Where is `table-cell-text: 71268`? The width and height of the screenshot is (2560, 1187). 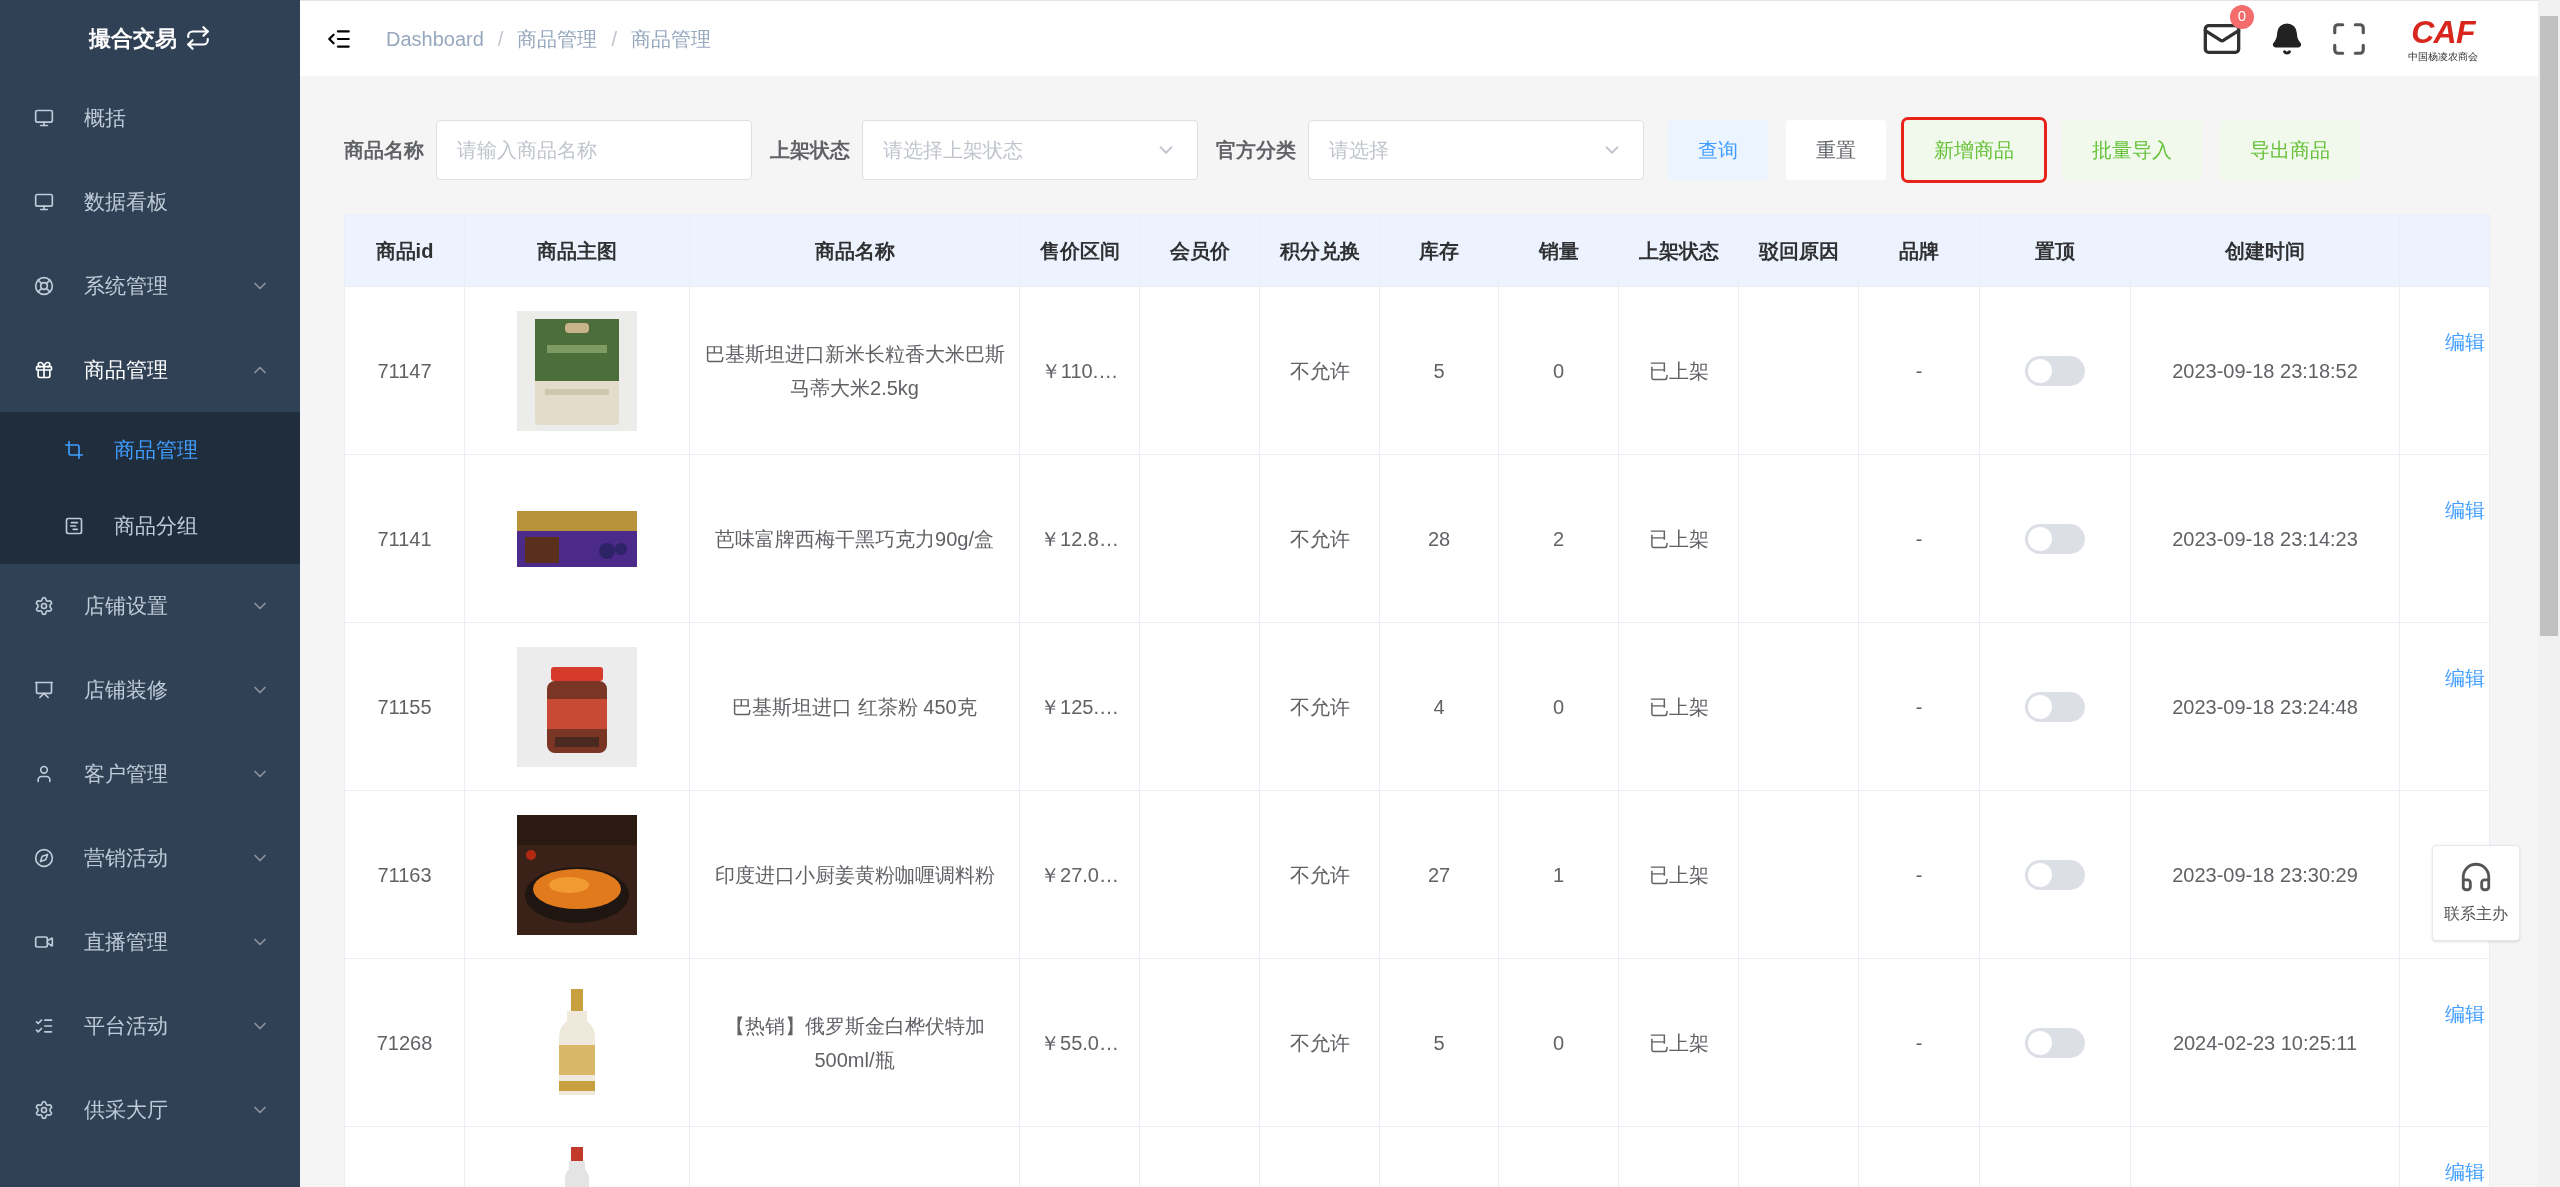 table-cell-text: 71268 is located at coordinates (404, 1043).